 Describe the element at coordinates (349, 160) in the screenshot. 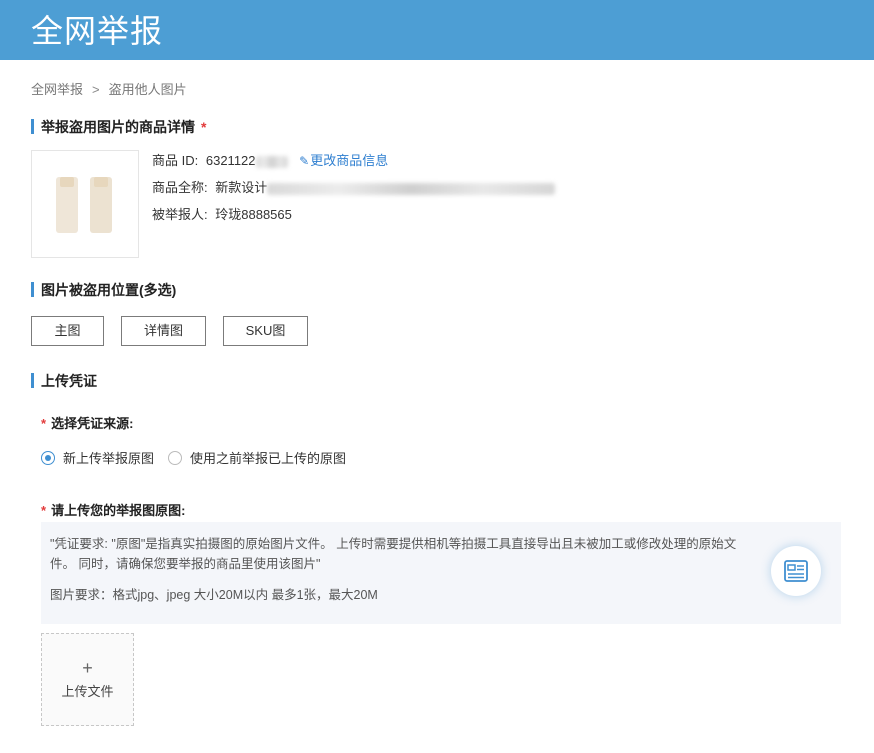

I see `edit-product-link-label: 更改商品信息` at that location.